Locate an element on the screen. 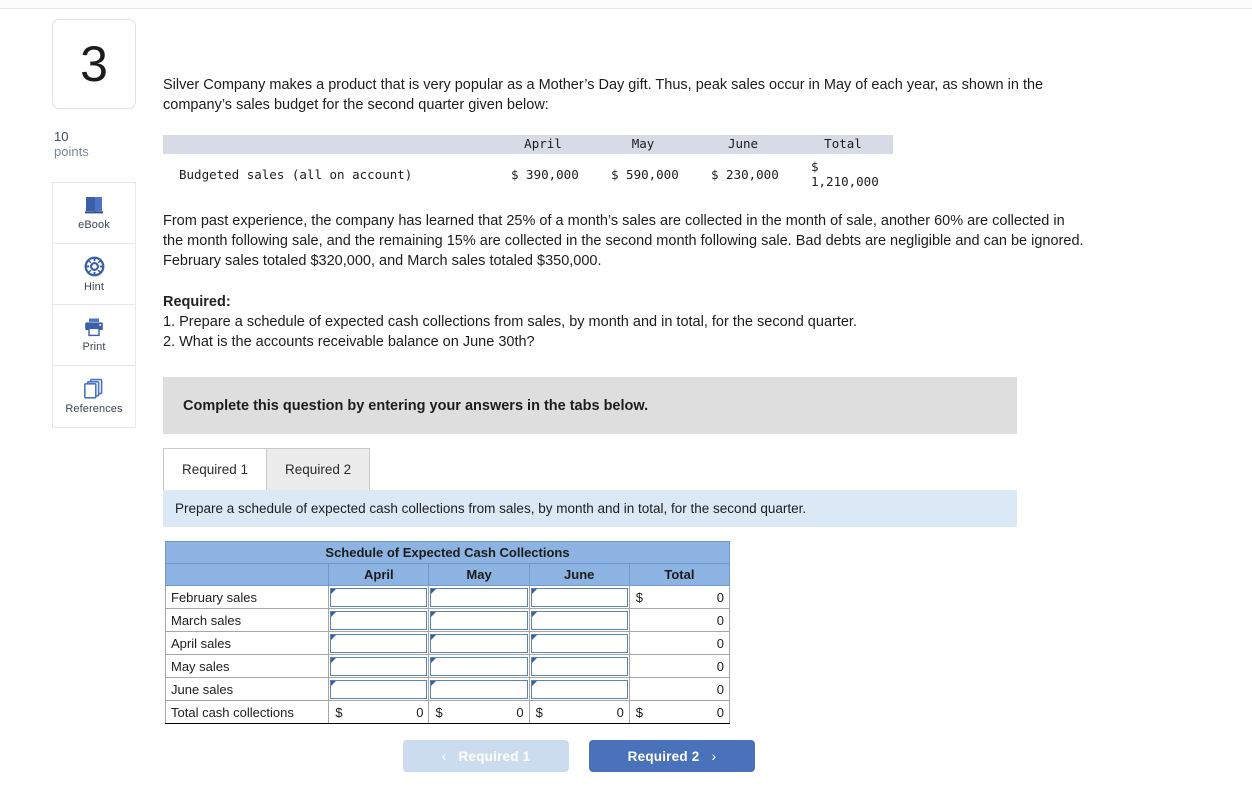 Image resolution: width=1252 pixels, height=798 pixels. budget-value-total: $ 1,210,000 is located at coordinates (845, 174).